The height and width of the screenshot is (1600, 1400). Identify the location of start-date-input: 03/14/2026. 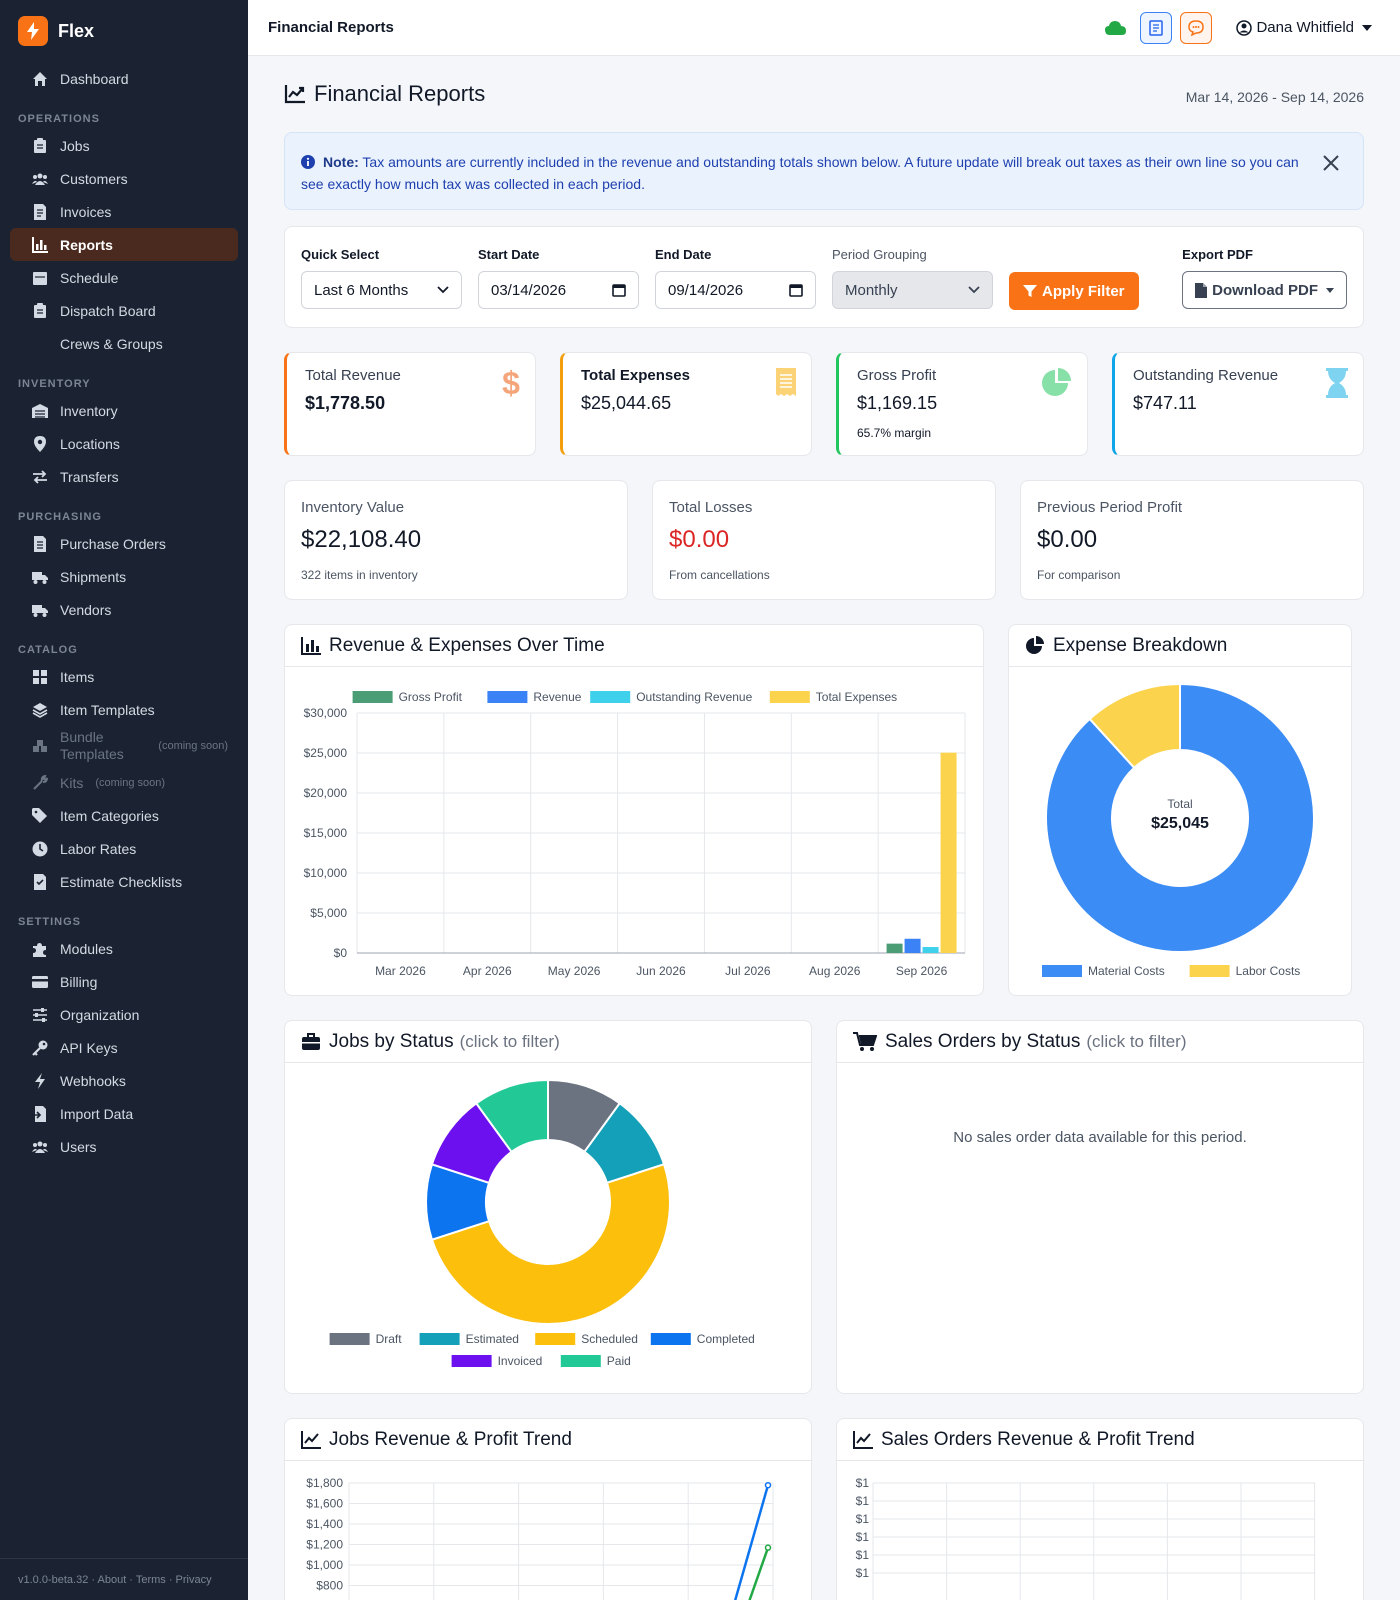
(558, 290).